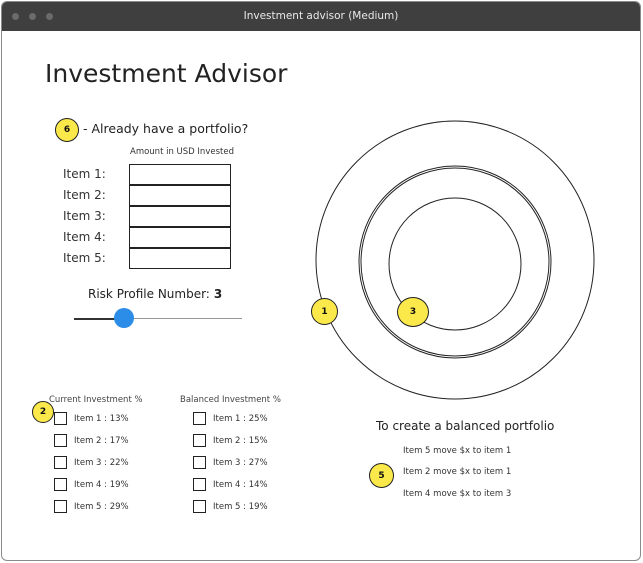 The width and height of the screenshot is (643, 563). Describe the element at coordinates (240, 507) in the screenshot. I see `balanced-item-5-label: Item 5 : 19%` at that location.